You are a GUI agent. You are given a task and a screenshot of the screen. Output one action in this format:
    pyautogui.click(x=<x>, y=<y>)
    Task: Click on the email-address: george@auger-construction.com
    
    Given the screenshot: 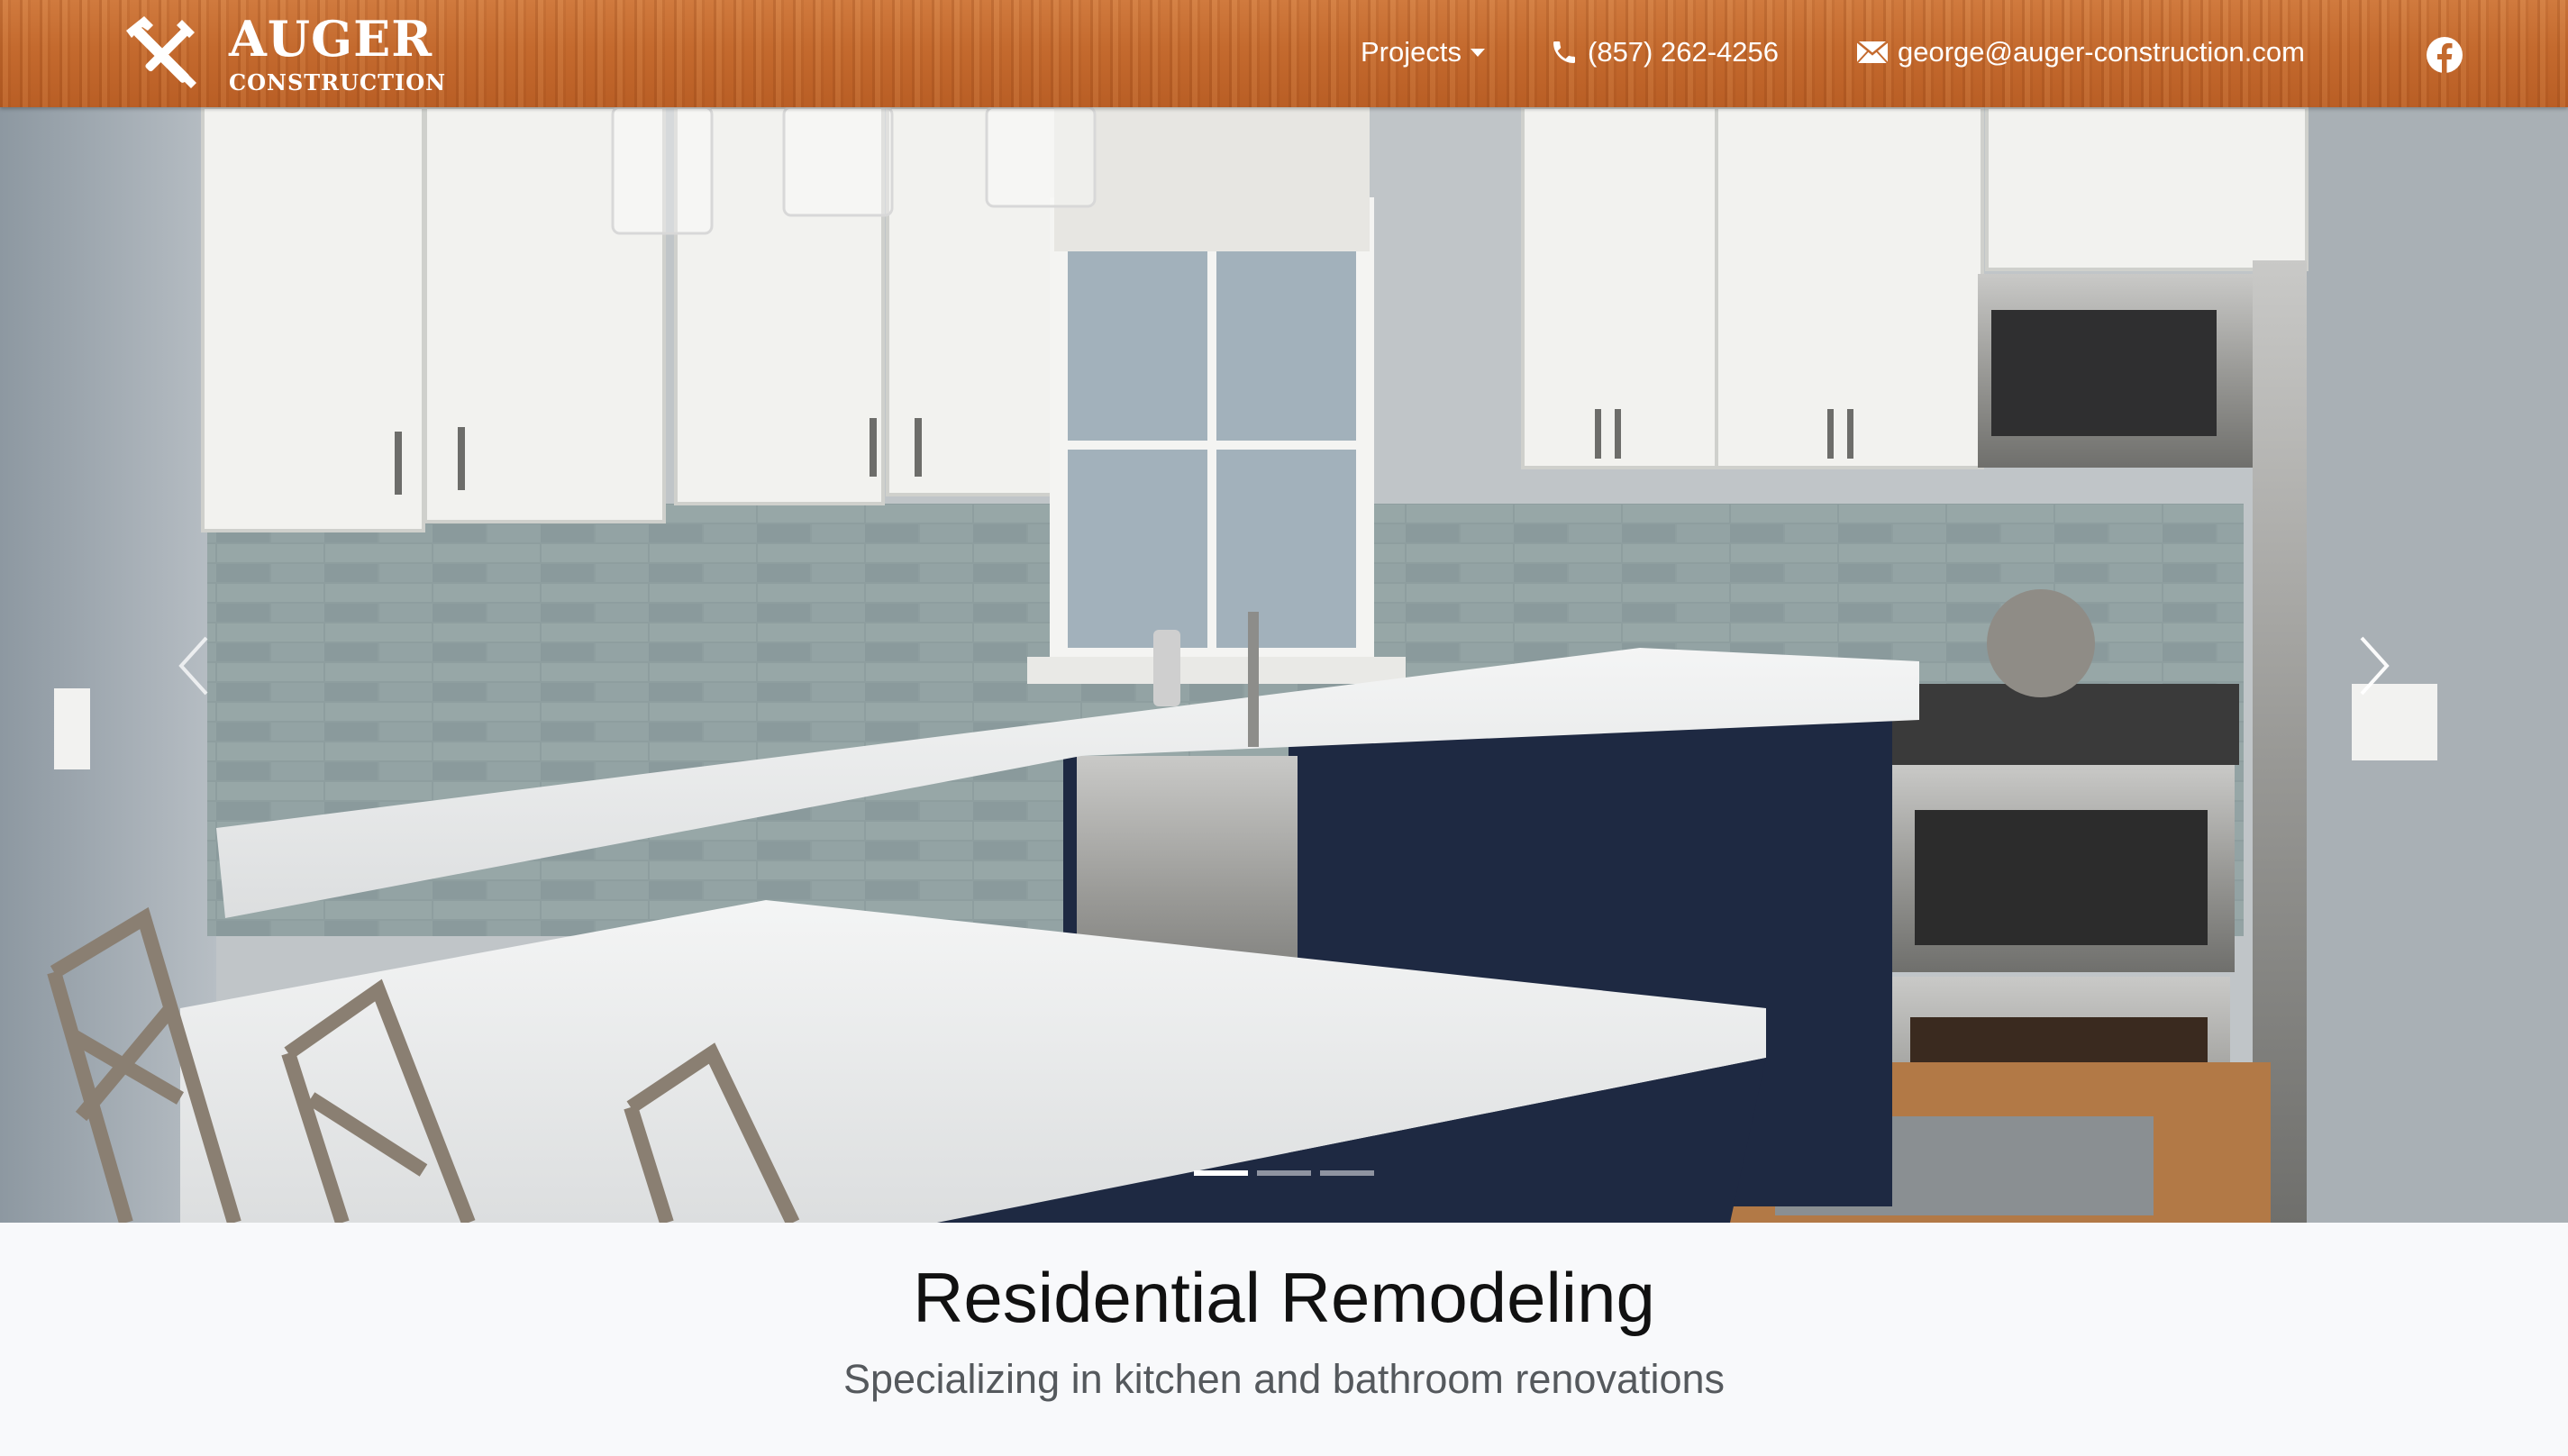 What is the action you would take?
    pyautogui.click(x=2101, y=52)
    